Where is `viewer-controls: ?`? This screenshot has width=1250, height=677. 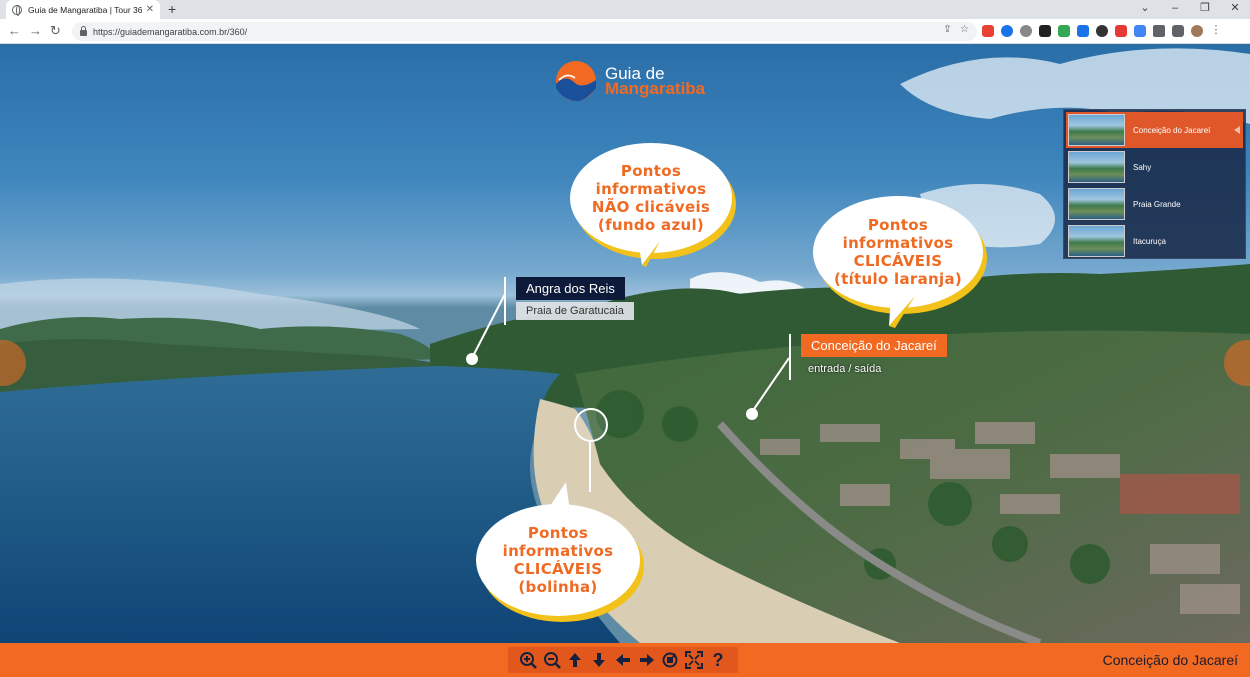 viewer-controls: ? is located at coordinates (623, 660).